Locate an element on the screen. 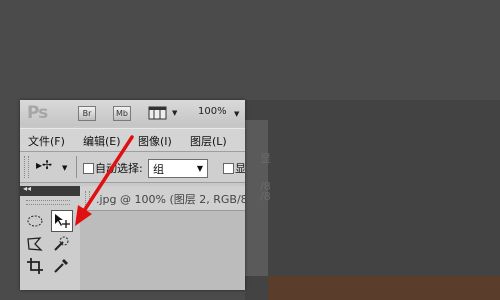  crop-icon is located at coordinates (35, 266).